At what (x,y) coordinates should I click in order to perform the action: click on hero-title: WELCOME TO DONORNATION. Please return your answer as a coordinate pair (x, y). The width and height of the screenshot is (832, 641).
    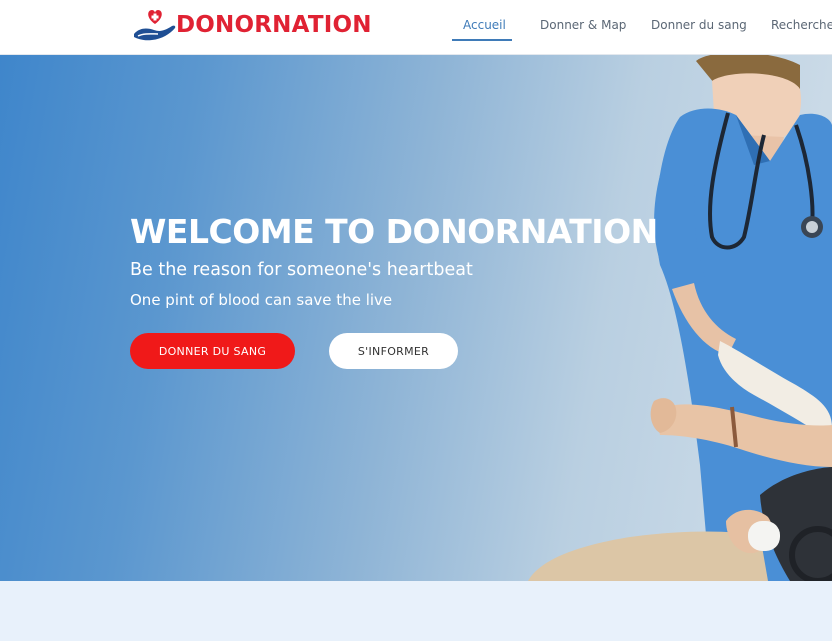
    Looking at the image, I should click on (394, 231).